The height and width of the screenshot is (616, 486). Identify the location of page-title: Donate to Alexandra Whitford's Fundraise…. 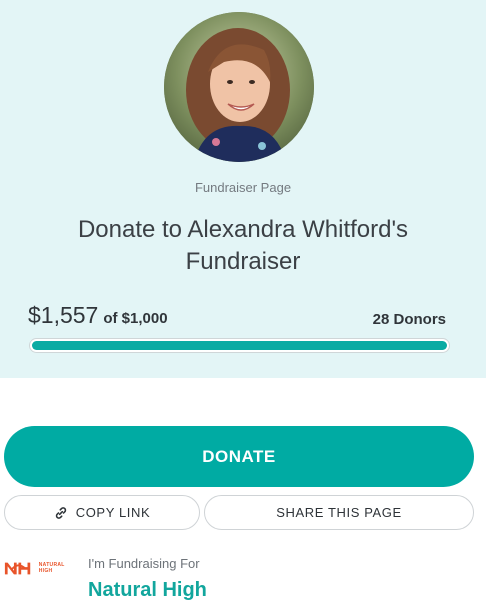
(243, 245).